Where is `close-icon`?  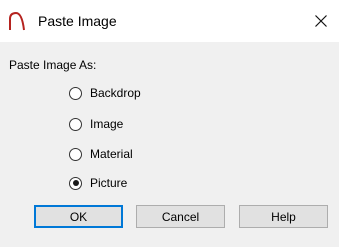
close-icon is located at coordinates (321, 21).